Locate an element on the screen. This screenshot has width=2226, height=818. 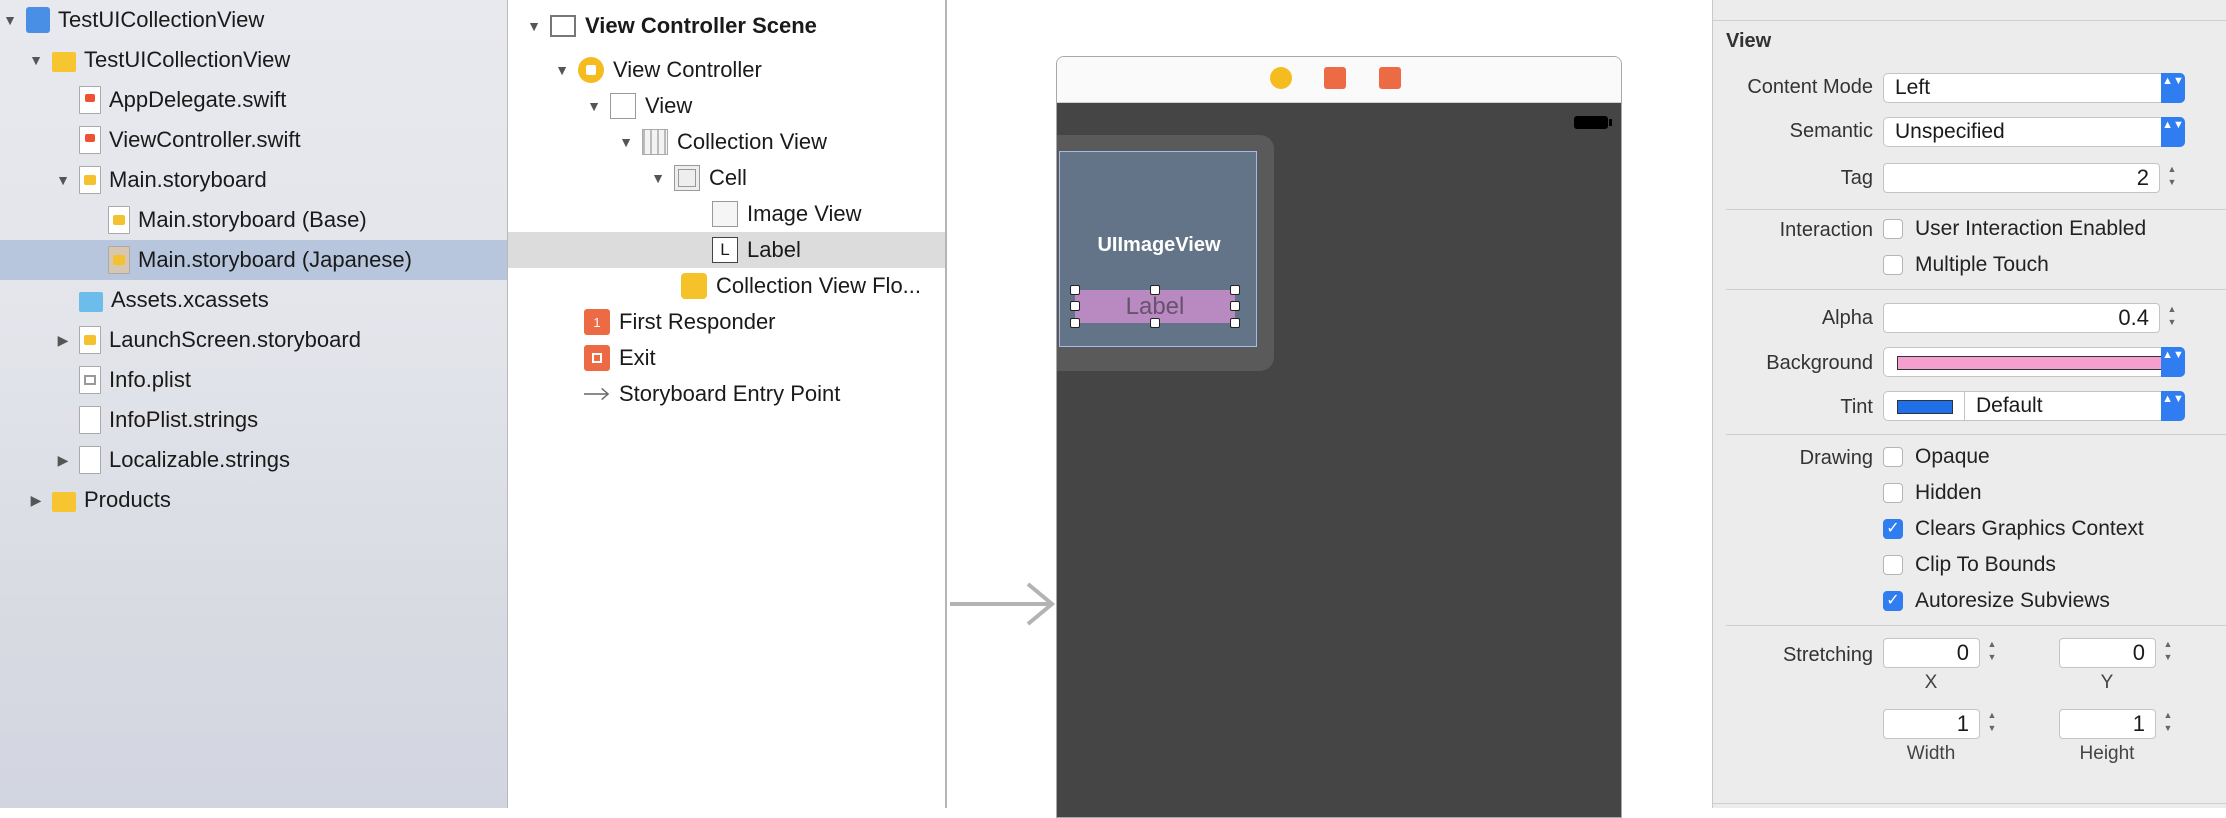
scene-dock is located at coordinates (1339, 80).